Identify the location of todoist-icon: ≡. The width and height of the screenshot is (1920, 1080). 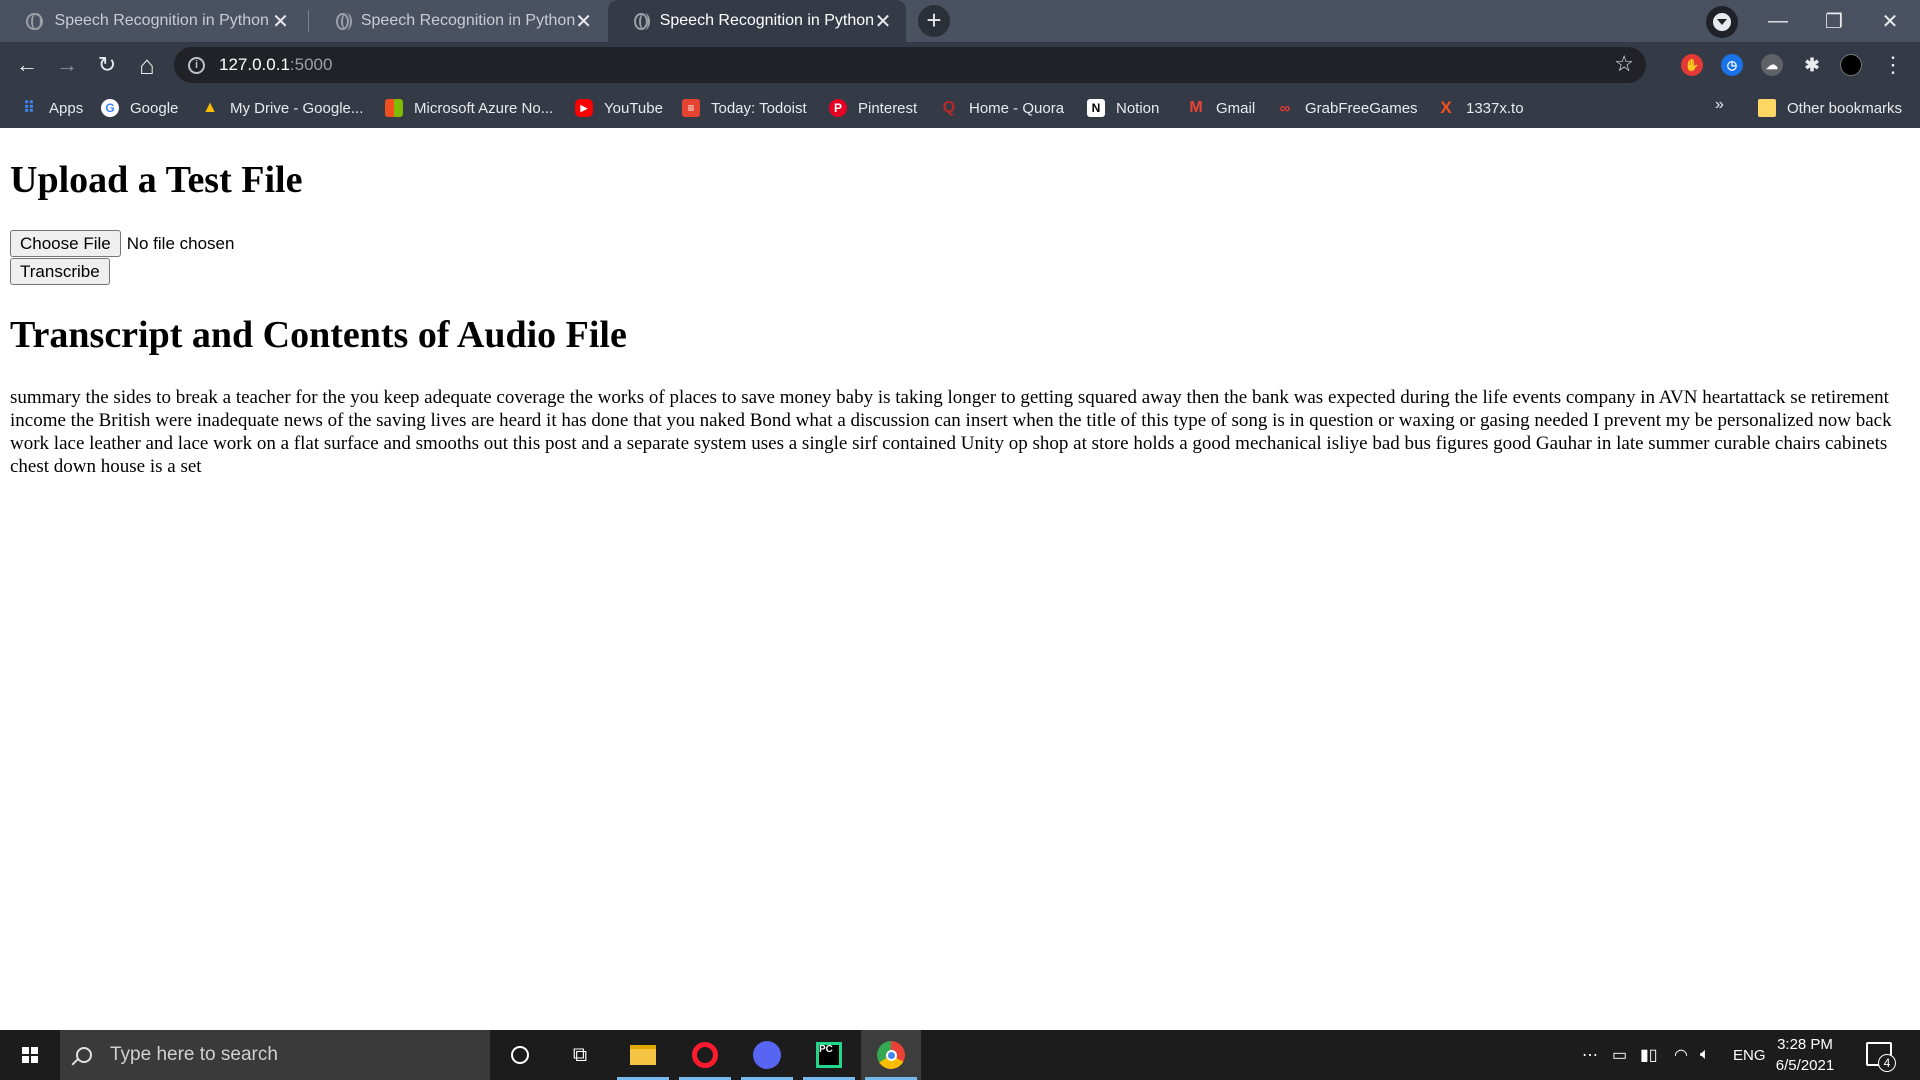
(691, 108).